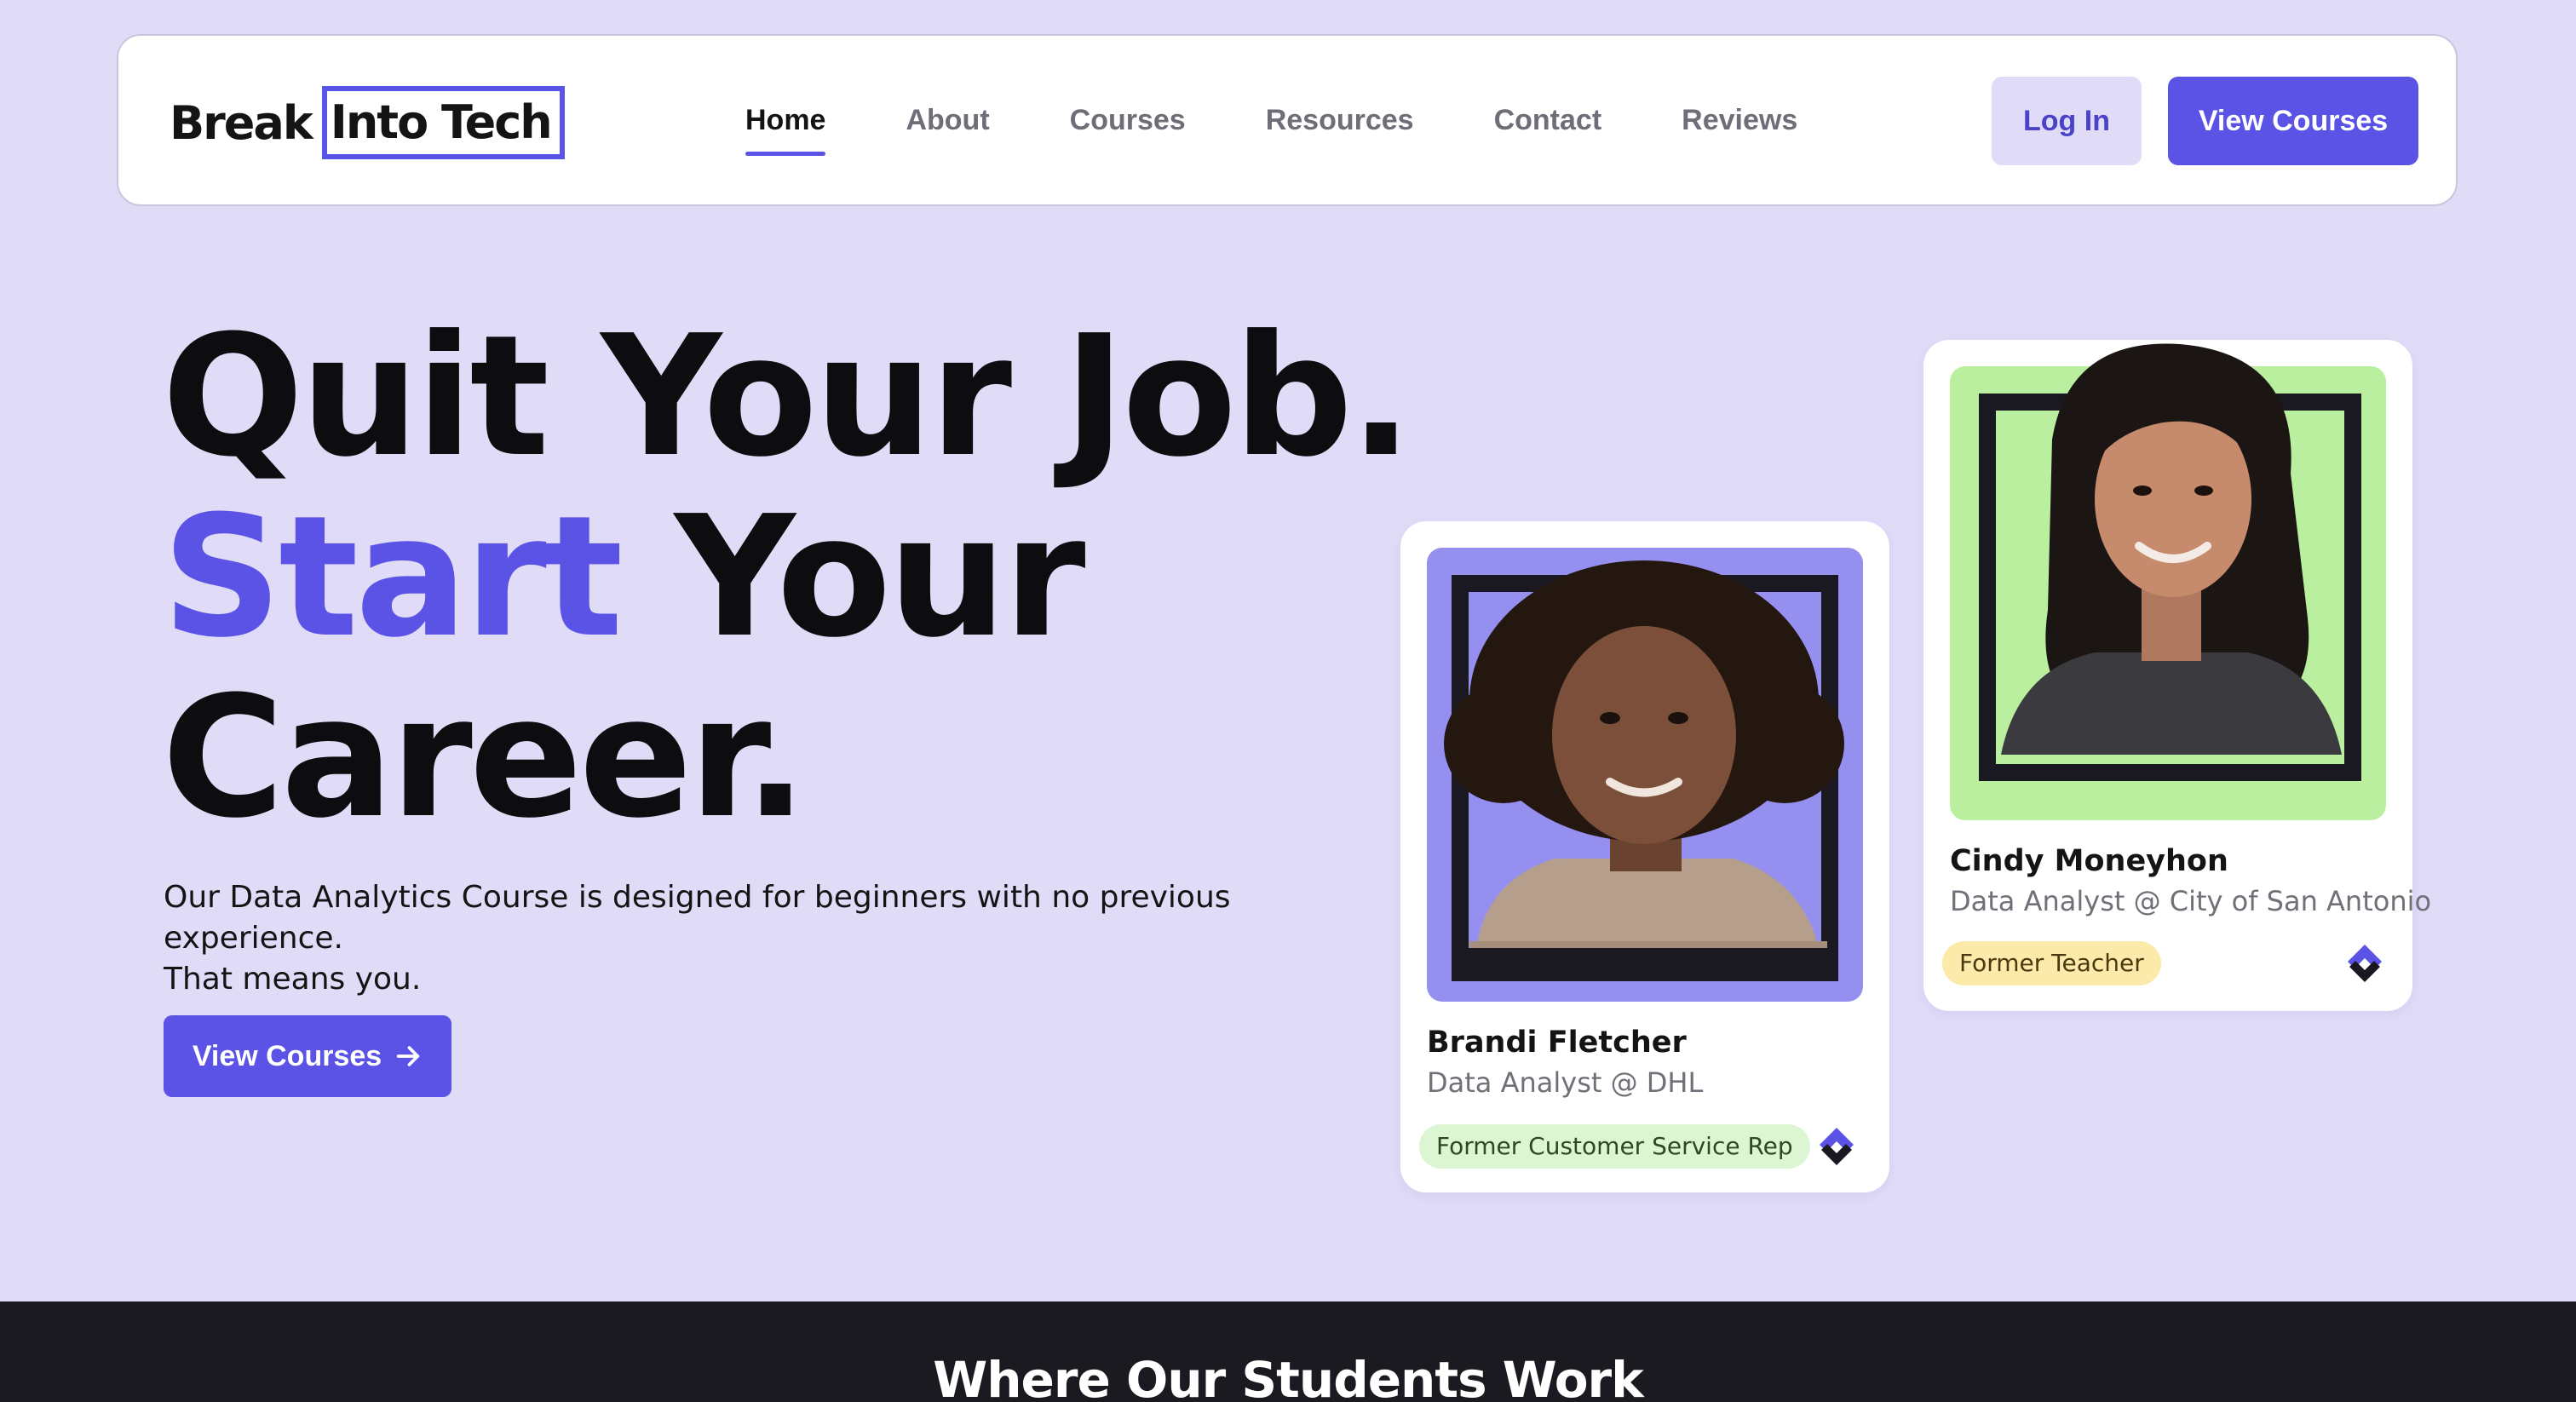 This screenshot has width=2576, height=1402. I want to click on former-role-badge: Former Teacher, so click(2052, 963).